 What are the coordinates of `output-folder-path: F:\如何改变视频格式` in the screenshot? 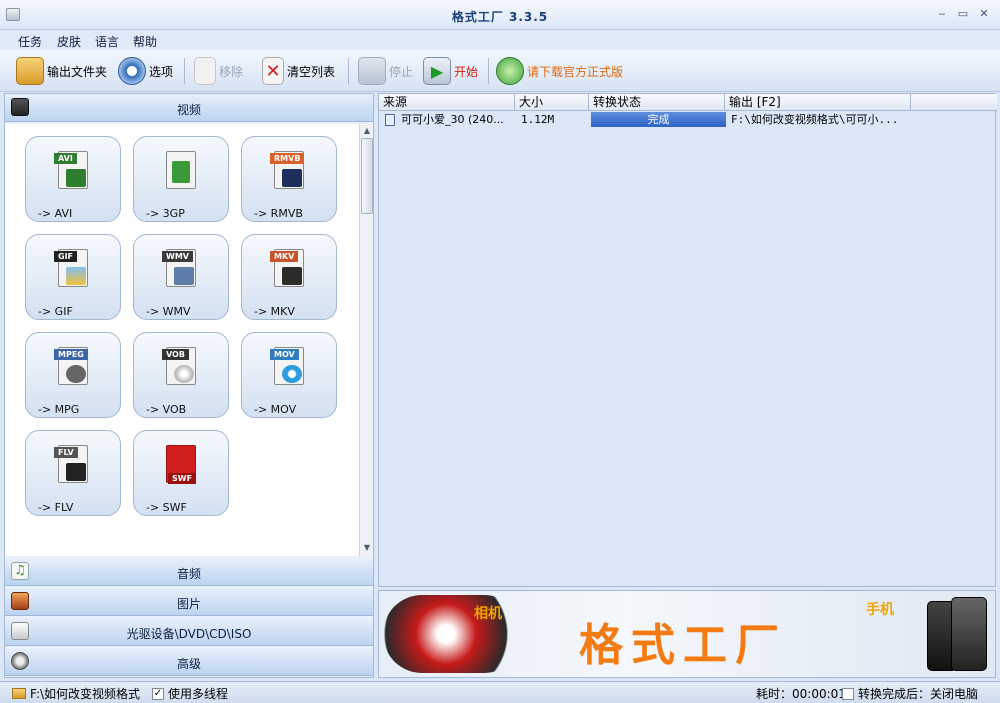 It's located at (85, 694).